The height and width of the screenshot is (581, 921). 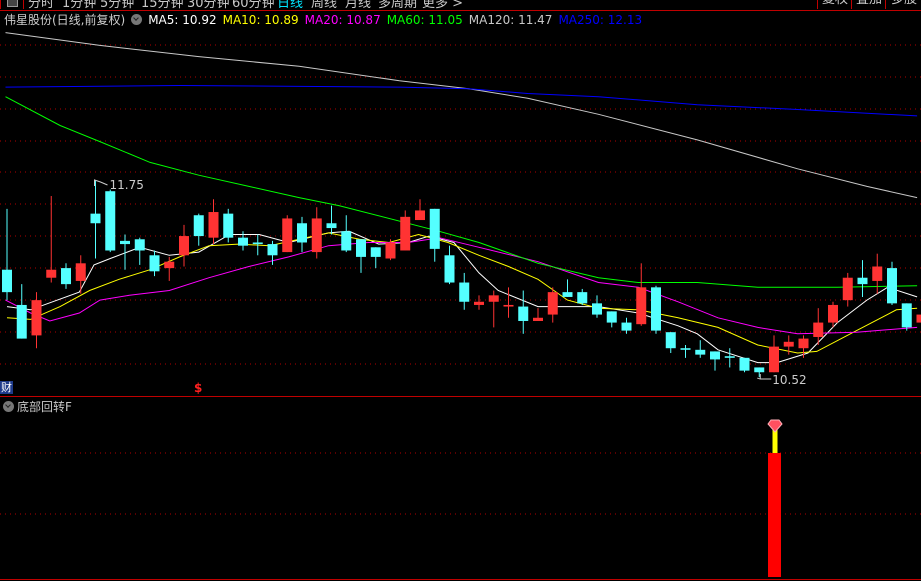 What do you see at coordinates (44, 407) in the screenshot?
I see `indicator-title: 底部回转F` at bounding box center [44, 407].